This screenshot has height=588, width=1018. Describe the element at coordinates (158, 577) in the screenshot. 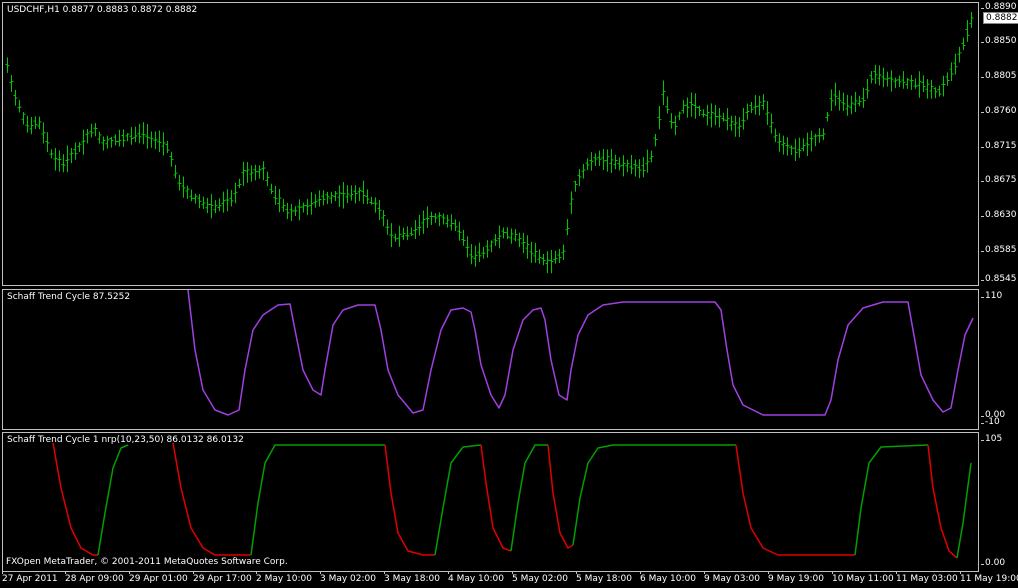

I see `time-tick: 29 Apr 01:00` at that location.